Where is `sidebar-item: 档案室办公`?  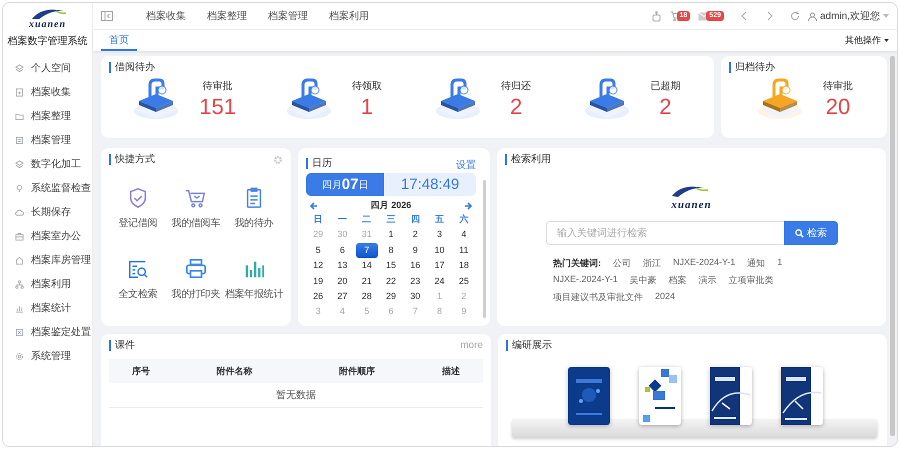 sidebar-item: 档案室办公 is located at coordinates (47, 236).